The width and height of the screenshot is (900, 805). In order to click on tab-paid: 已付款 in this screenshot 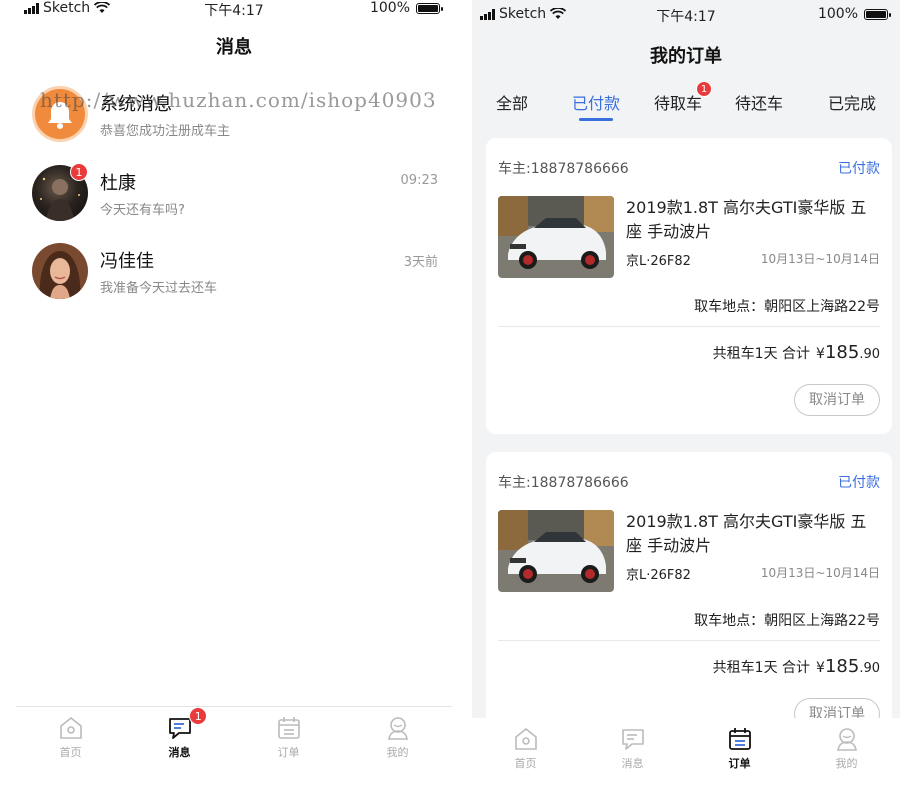, I will do `click(596, 105)`.